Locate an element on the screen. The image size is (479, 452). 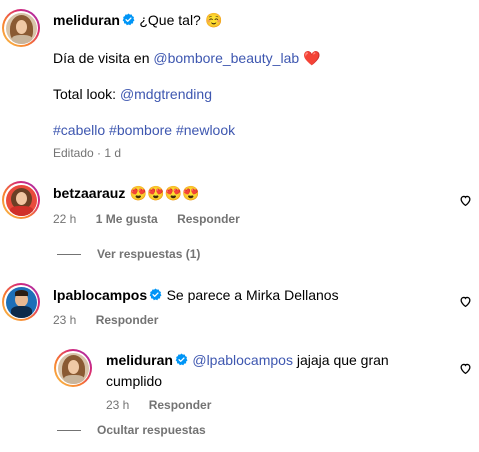
post-meta: Editado · 1 d is located at coordinates (87, 153).